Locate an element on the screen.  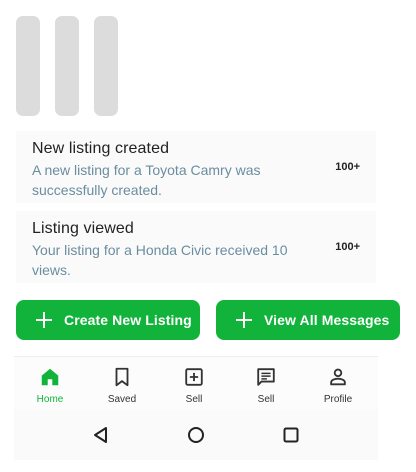
nav-item-messages: Sell is located at coordinates (266, 383).